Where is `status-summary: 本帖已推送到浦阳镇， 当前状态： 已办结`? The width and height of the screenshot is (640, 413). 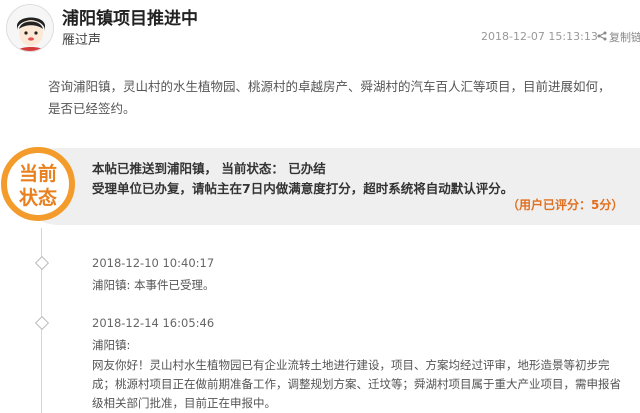
status-summary: 本帖已推送到浦阳镇， 当前状态： 已办结 is located at coordinates (209, 168).